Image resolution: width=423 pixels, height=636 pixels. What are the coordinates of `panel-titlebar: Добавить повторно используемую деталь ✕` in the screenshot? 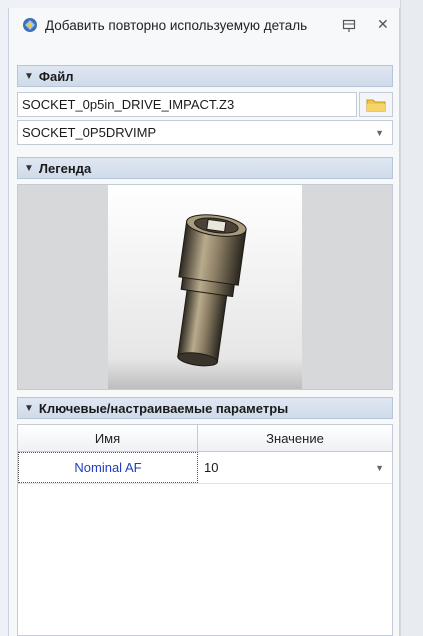 It's located at (204, 25).